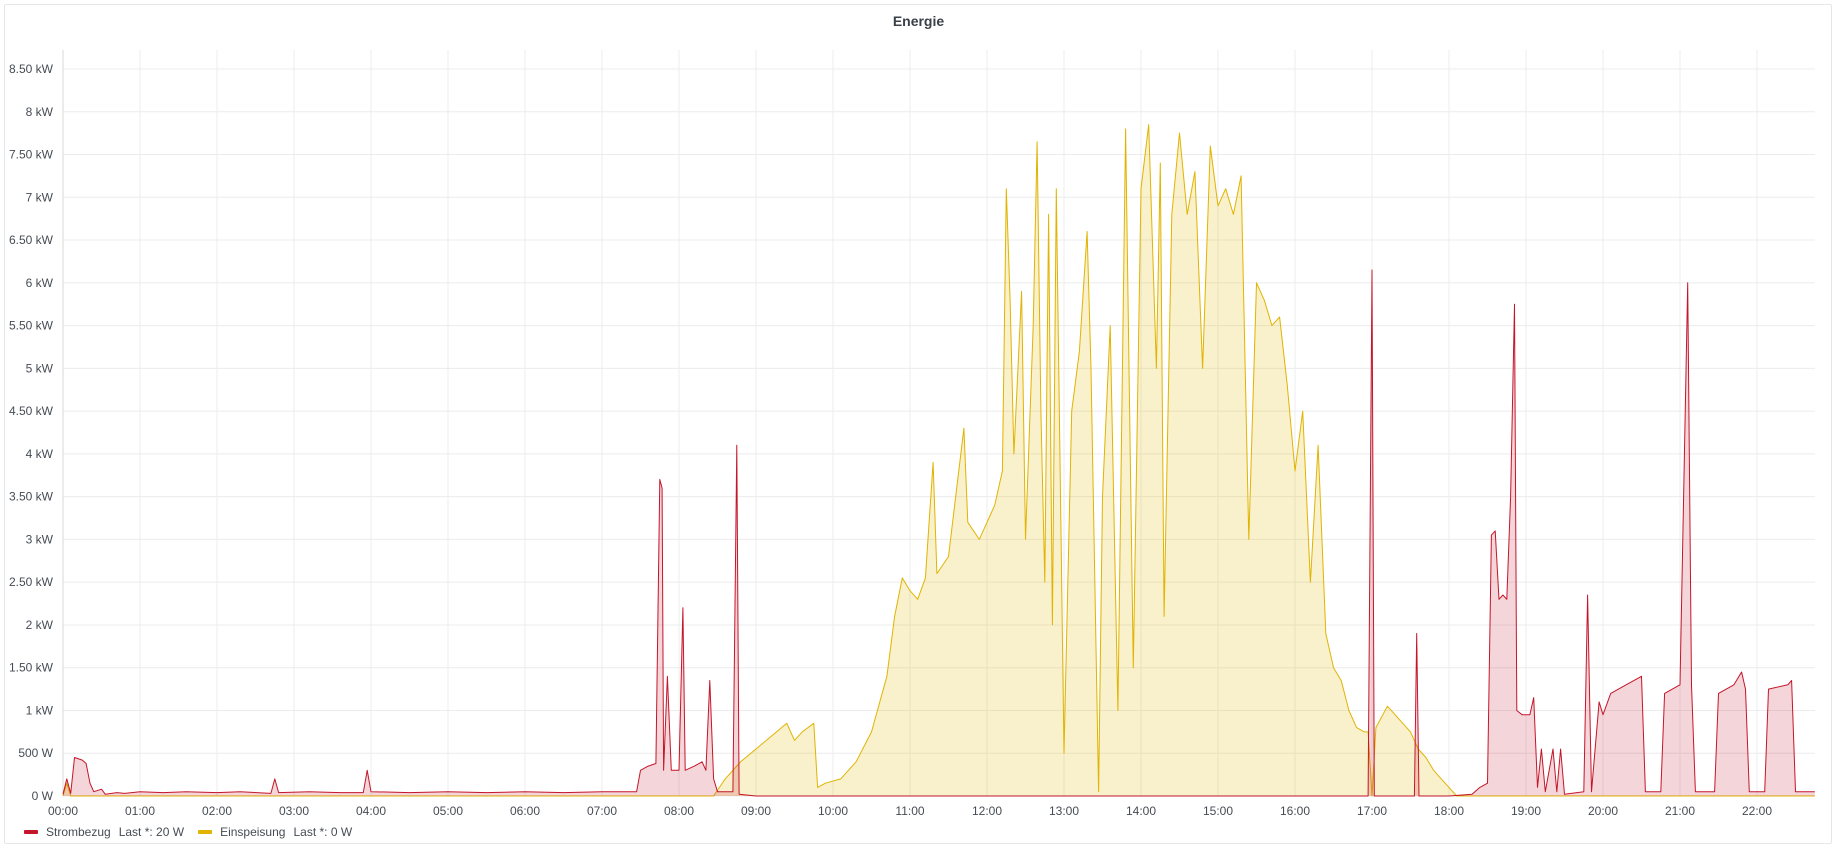 The image size is (1837, 848). I want to click on y-tick-label: 7 kW, so click(40, 197).